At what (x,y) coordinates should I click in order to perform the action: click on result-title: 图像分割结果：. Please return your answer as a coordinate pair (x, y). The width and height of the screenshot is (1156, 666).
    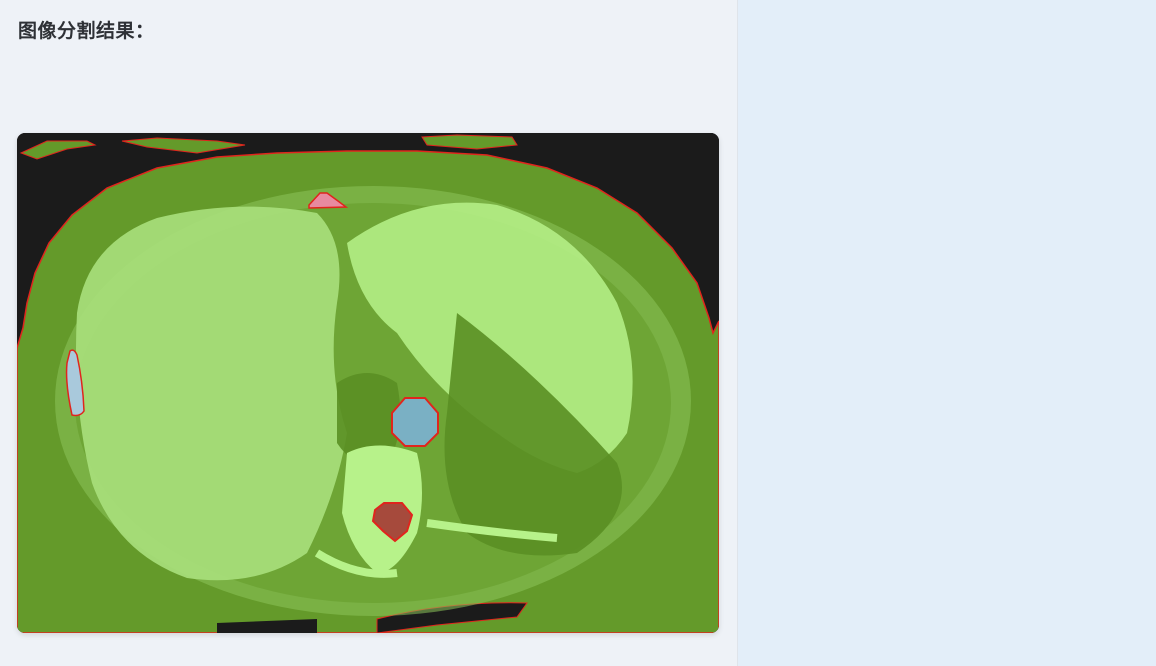
    Looking at the image, I should click on (86, 31).